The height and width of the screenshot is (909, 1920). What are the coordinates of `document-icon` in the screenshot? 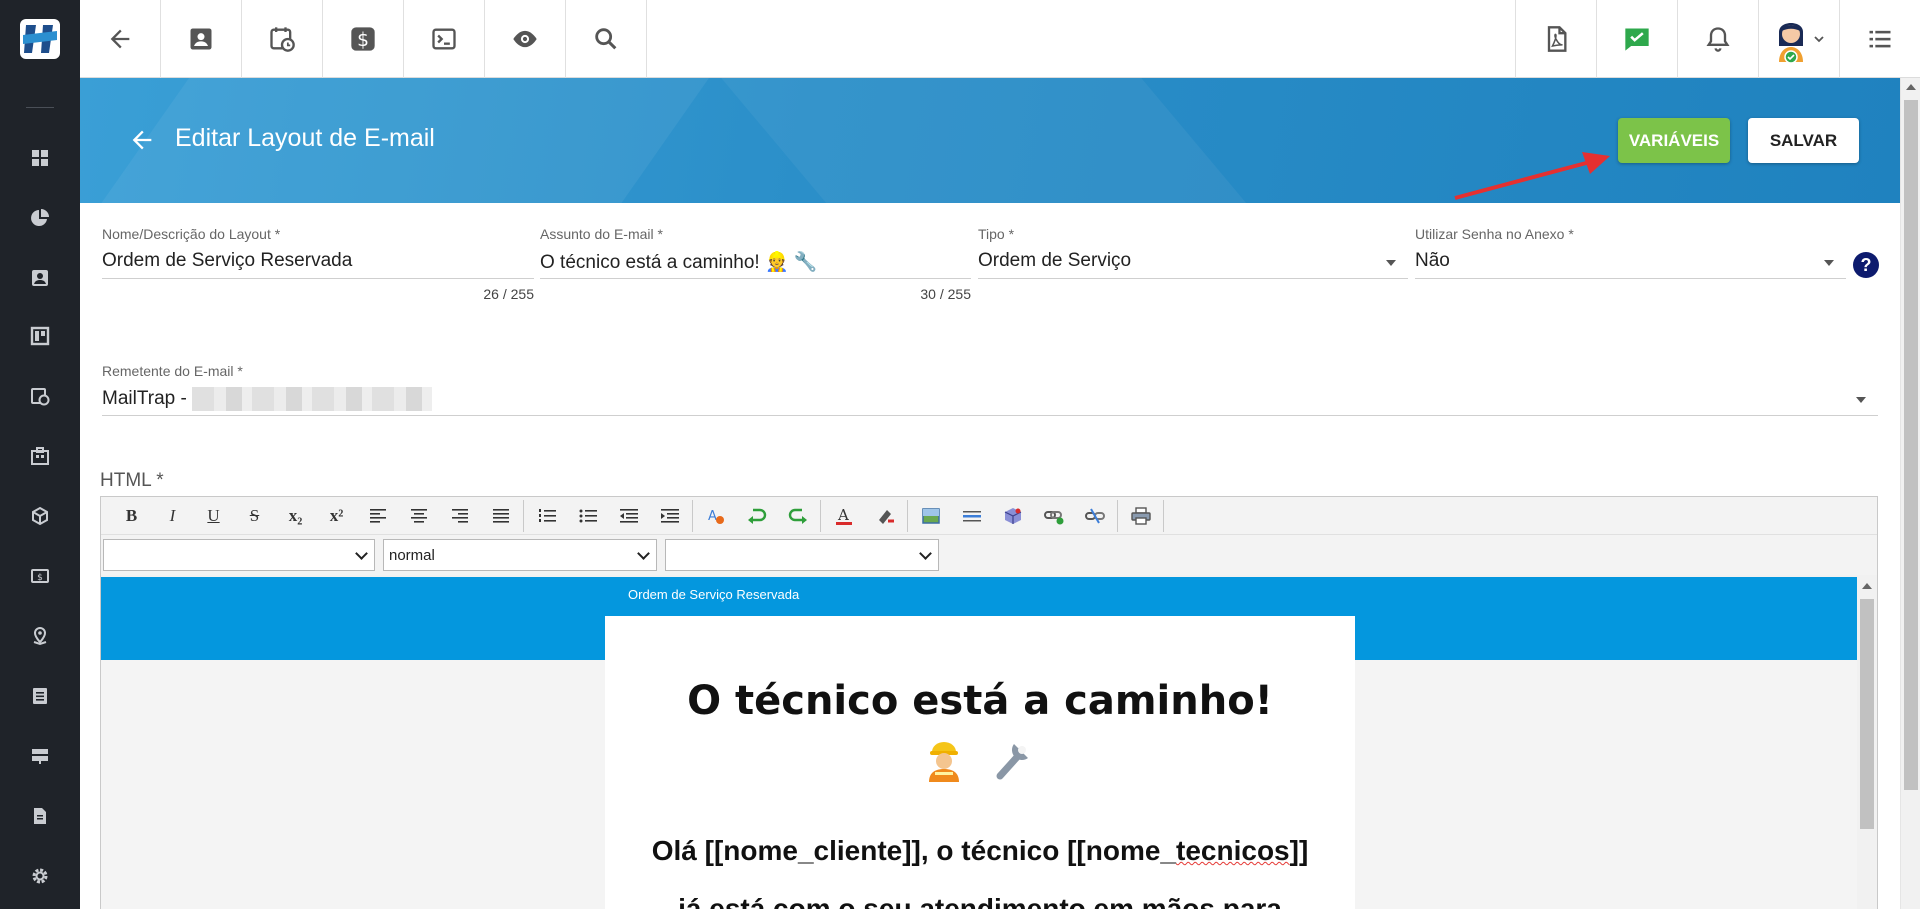 It's located at (40, 816).